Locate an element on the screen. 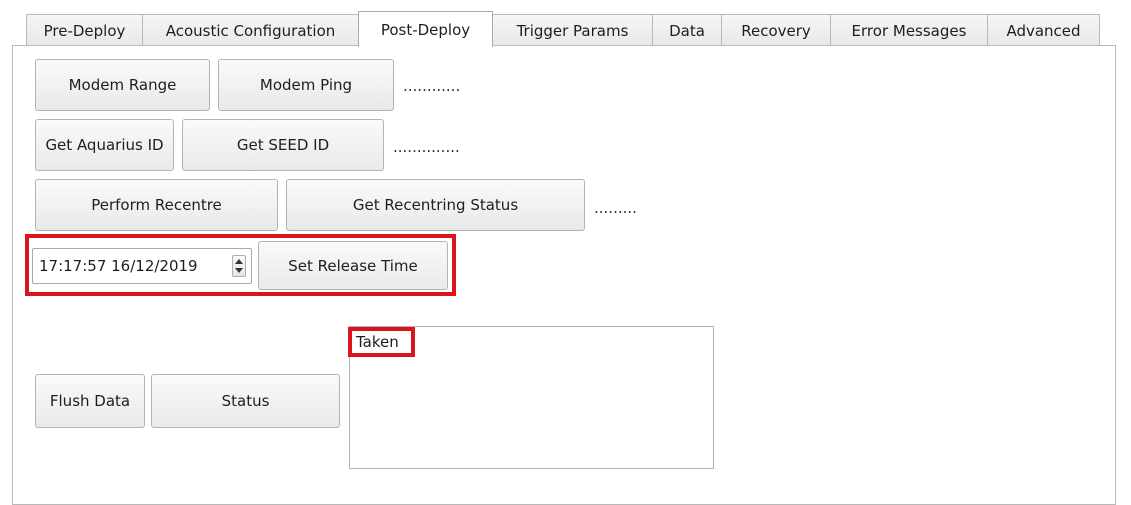 The height and width of the screenshot is (505, 1131). get-recentring-status-button: Get Recentring Status is located at coordinates (435, 205).